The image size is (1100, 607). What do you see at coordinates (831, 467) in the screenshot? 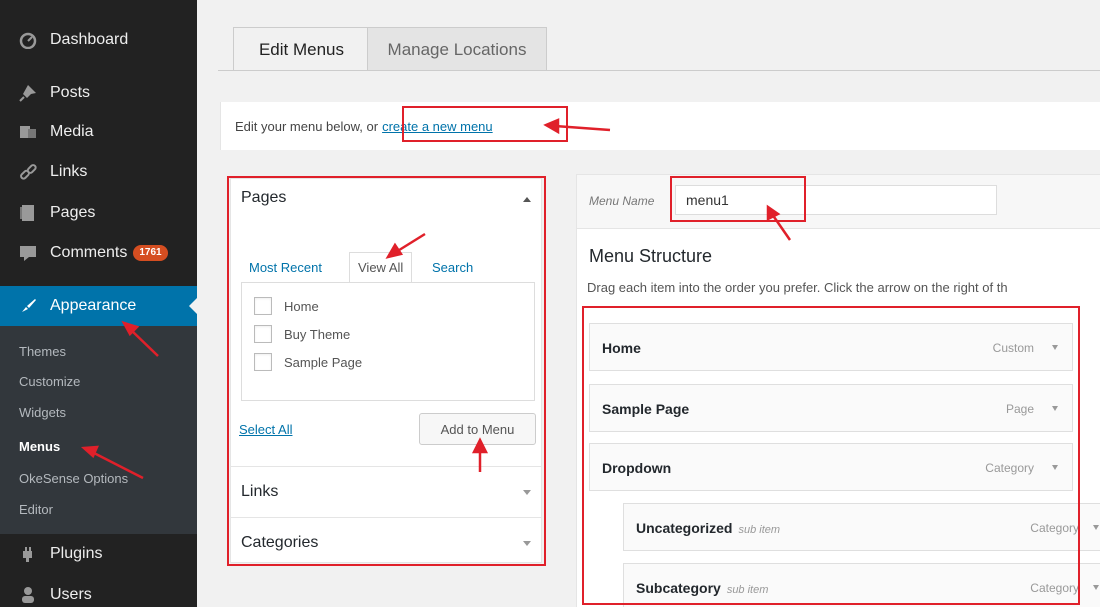
I see `menu-item: Dropdown Category` at bounding box center [831, 467].